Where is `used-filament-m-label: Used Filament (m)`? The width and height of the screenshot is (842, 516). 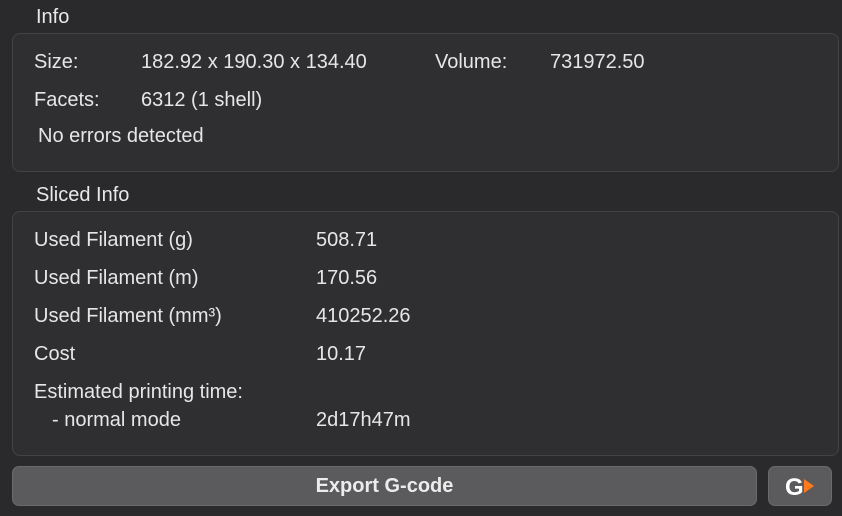 used-filament-m-label: Used Filament (m) is located at coordinates (116, 278).